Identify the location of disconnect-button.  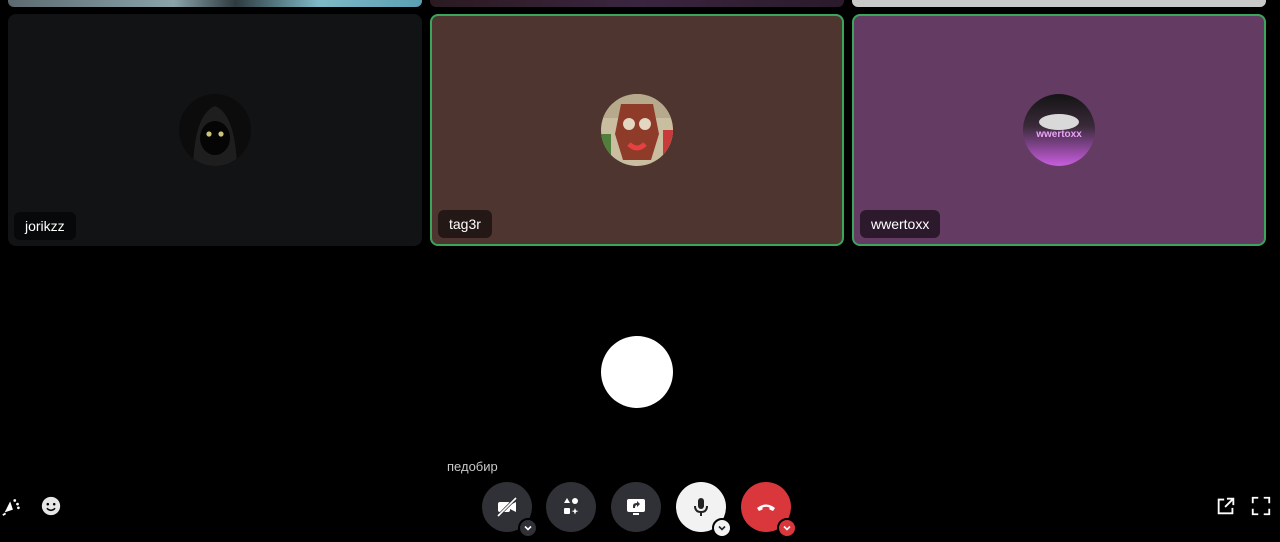
(769, 510).